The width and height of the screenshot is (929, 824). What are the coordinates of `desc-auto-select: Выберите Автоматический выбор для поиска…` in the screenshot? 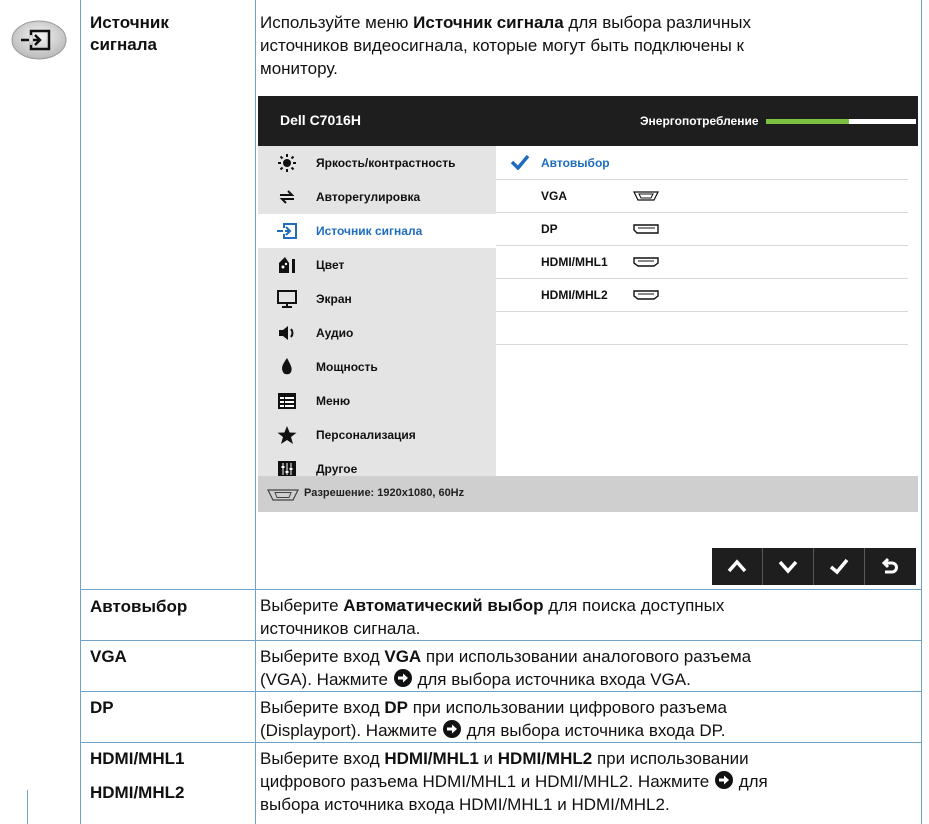 It's located at (492, 617).